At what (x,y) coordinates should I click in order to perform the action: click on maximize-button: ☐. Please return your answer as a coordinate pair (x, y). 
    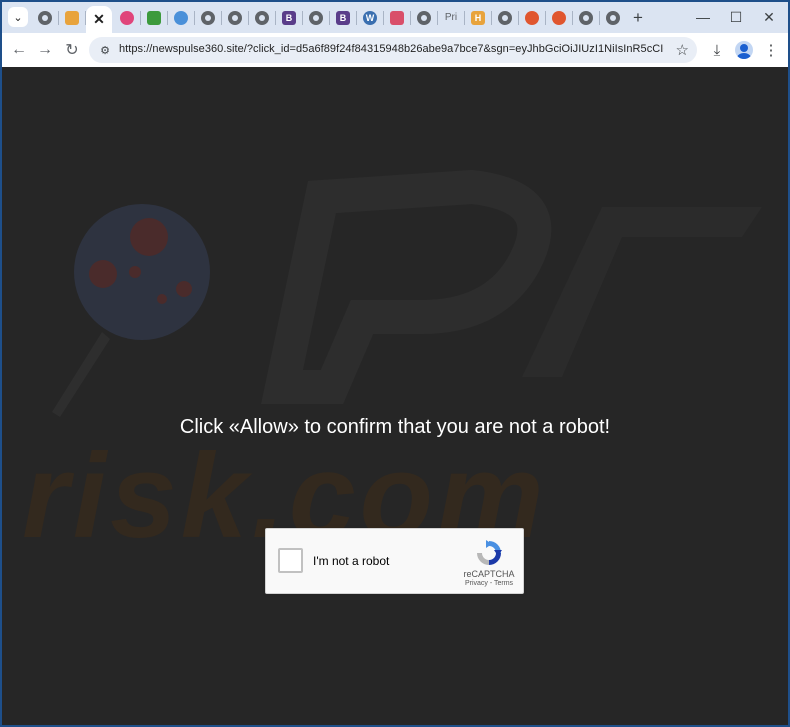
    Looking at the image, I should click on (736, 17).